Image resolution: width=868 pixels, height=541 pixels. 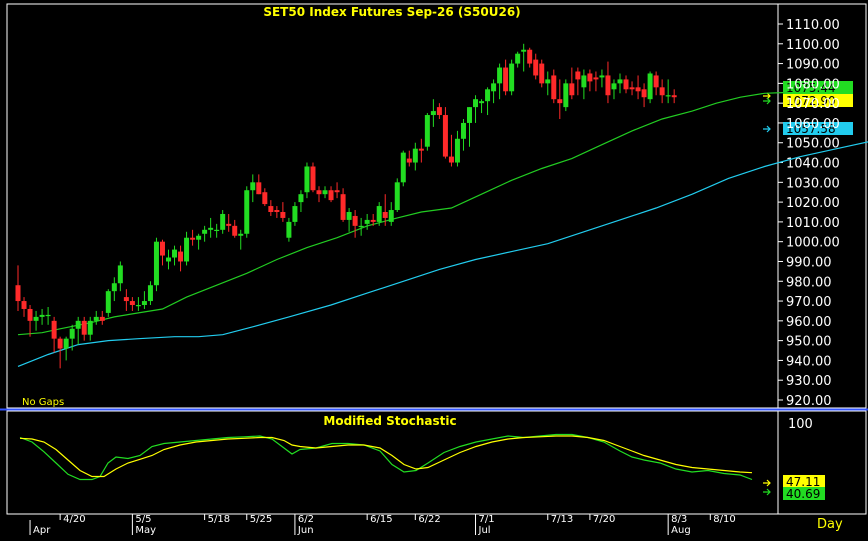 I want to click on date-tick-label: 8/10, so click(x=724, y=519).